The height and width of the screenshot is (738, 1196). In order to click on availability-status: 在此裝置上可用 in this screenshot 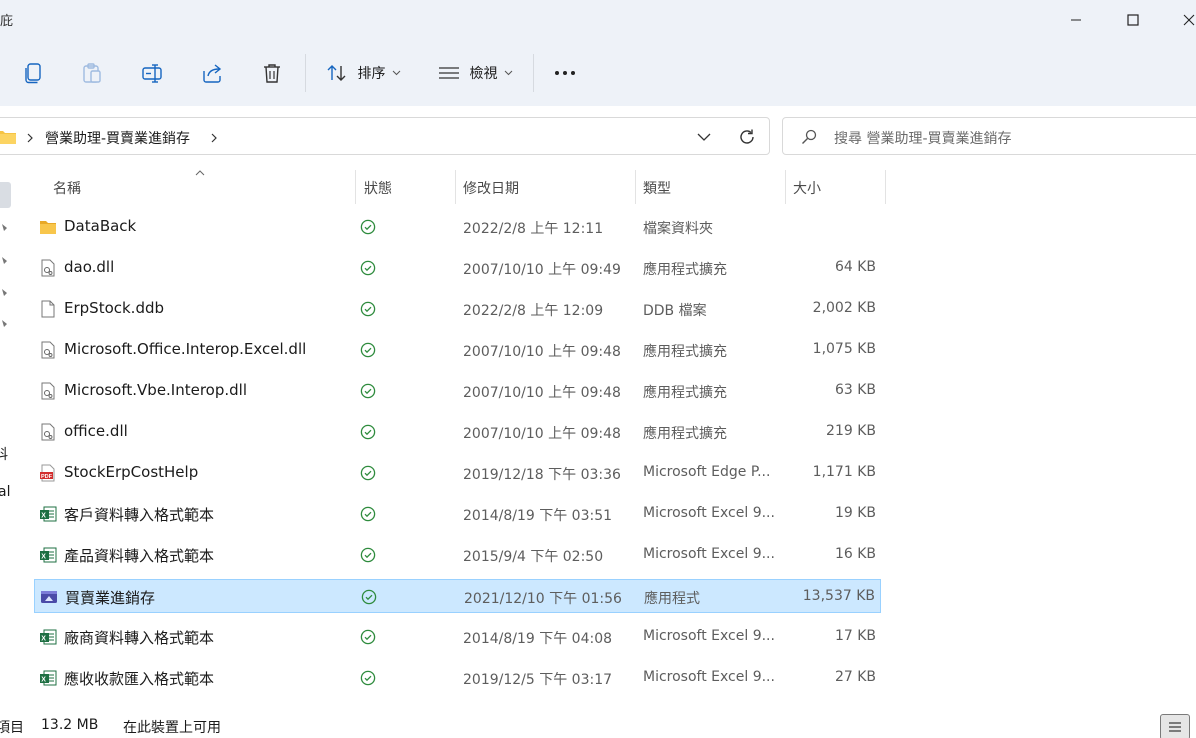, I will do `click(172, 728)`.